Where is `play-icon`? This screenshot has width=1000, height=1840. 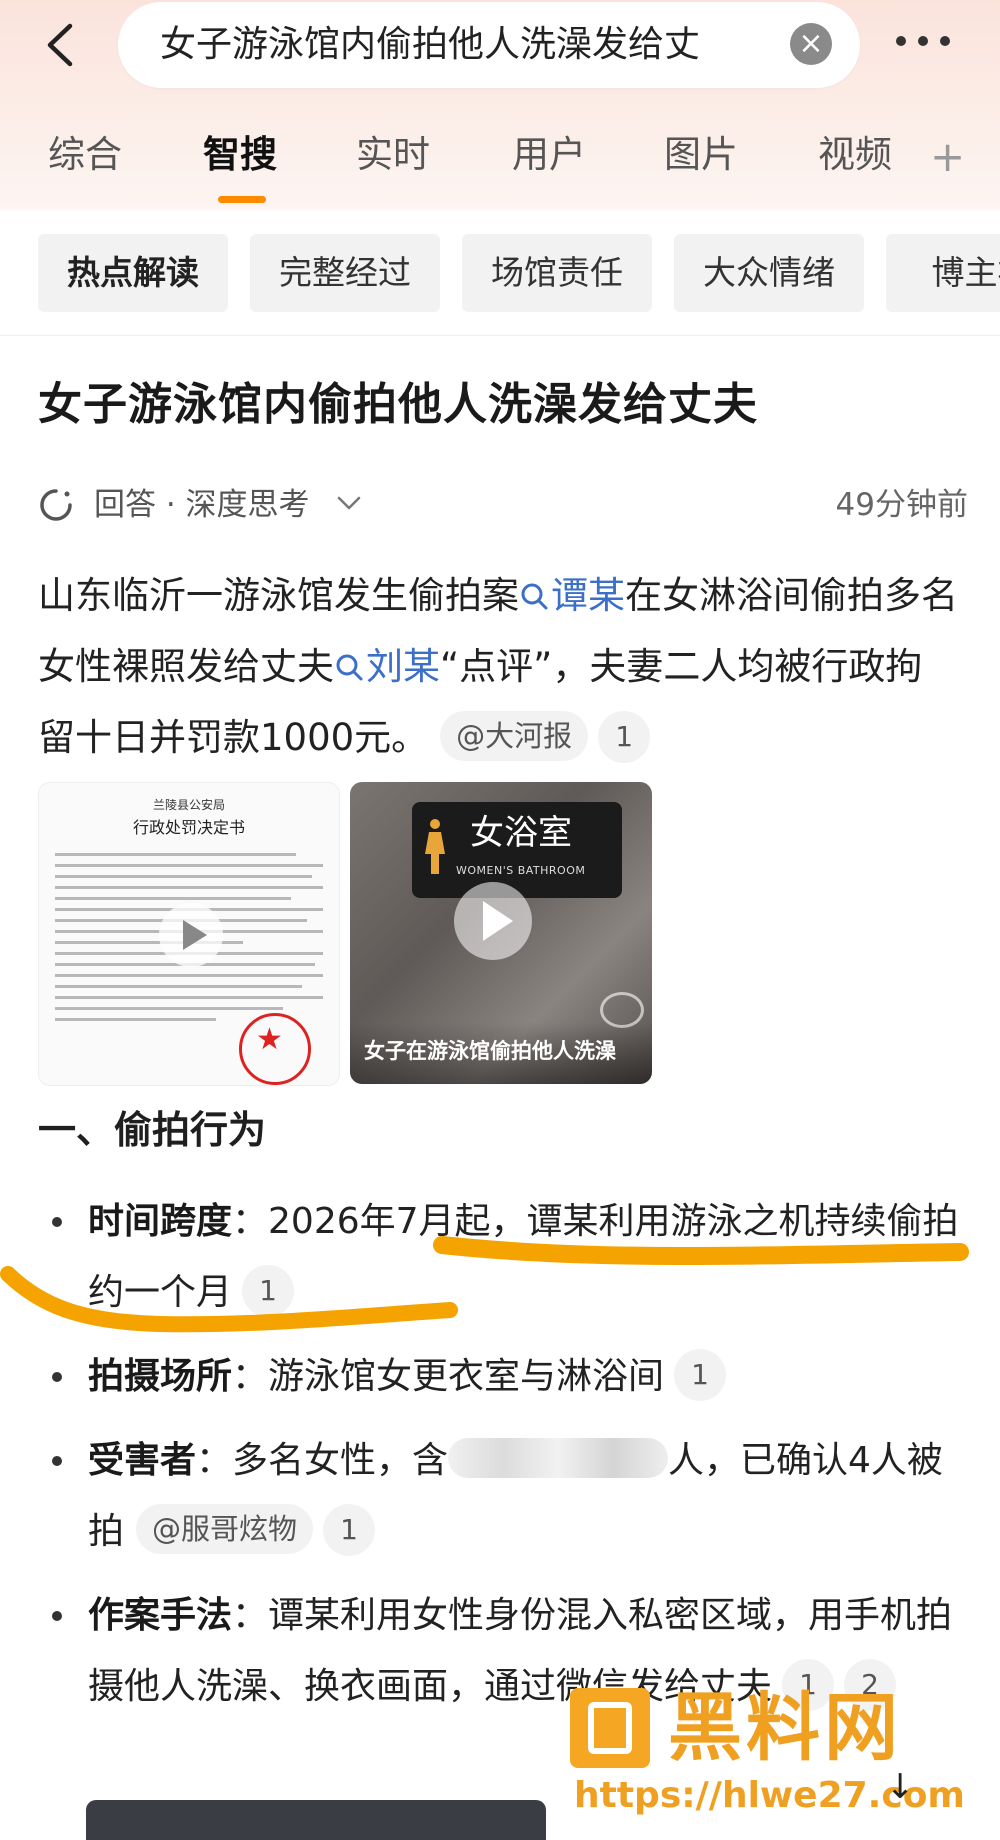
play-icon is located at coordinates (191, 935).